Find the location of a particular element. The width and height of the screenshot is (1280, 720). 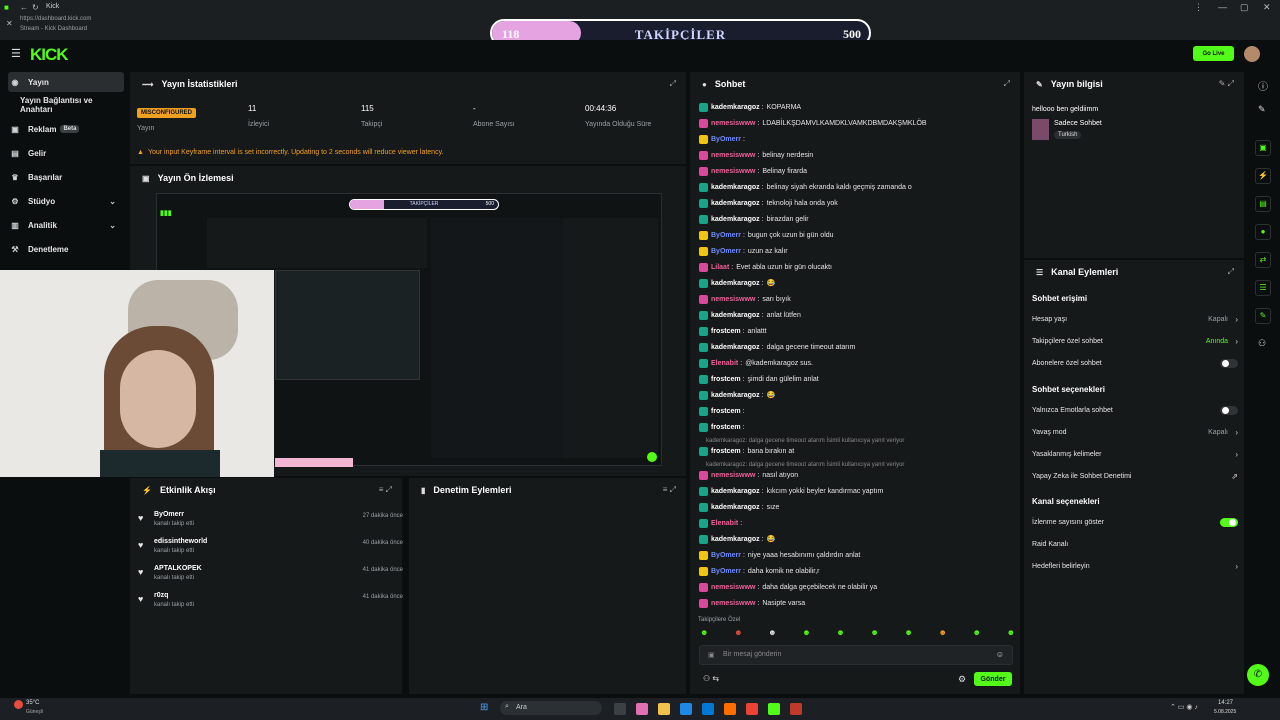

edge-icon is located at coordinates (686, 709).